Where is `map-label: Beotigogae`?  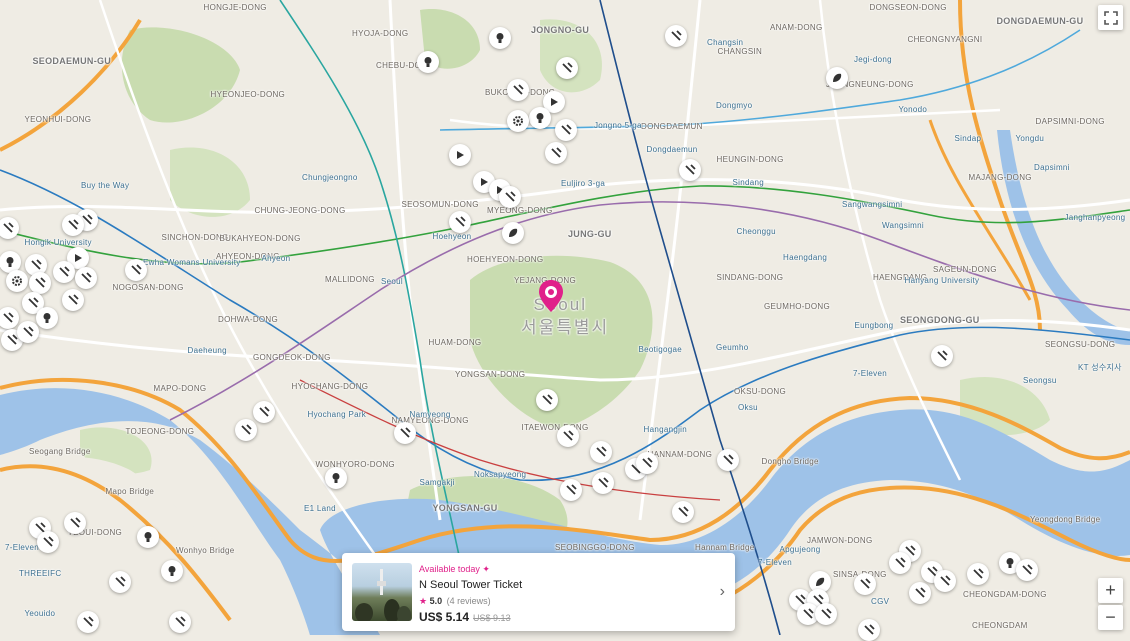 map-label: Beotigogae is located at coordinates (660, 349).